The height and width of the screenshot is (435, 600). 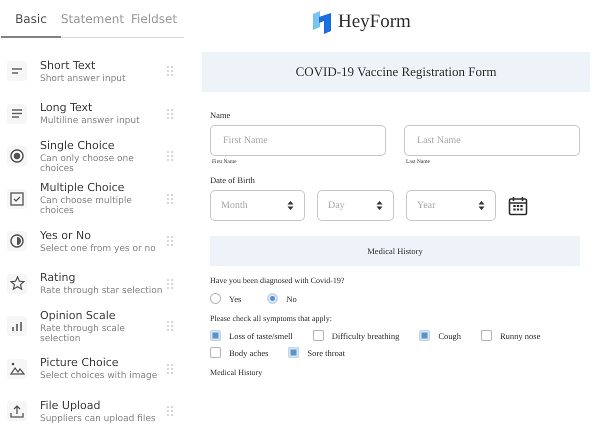 I want to click on field-type-item: Opinion Scale Rate through scale selection, so click(x=93, y=326).